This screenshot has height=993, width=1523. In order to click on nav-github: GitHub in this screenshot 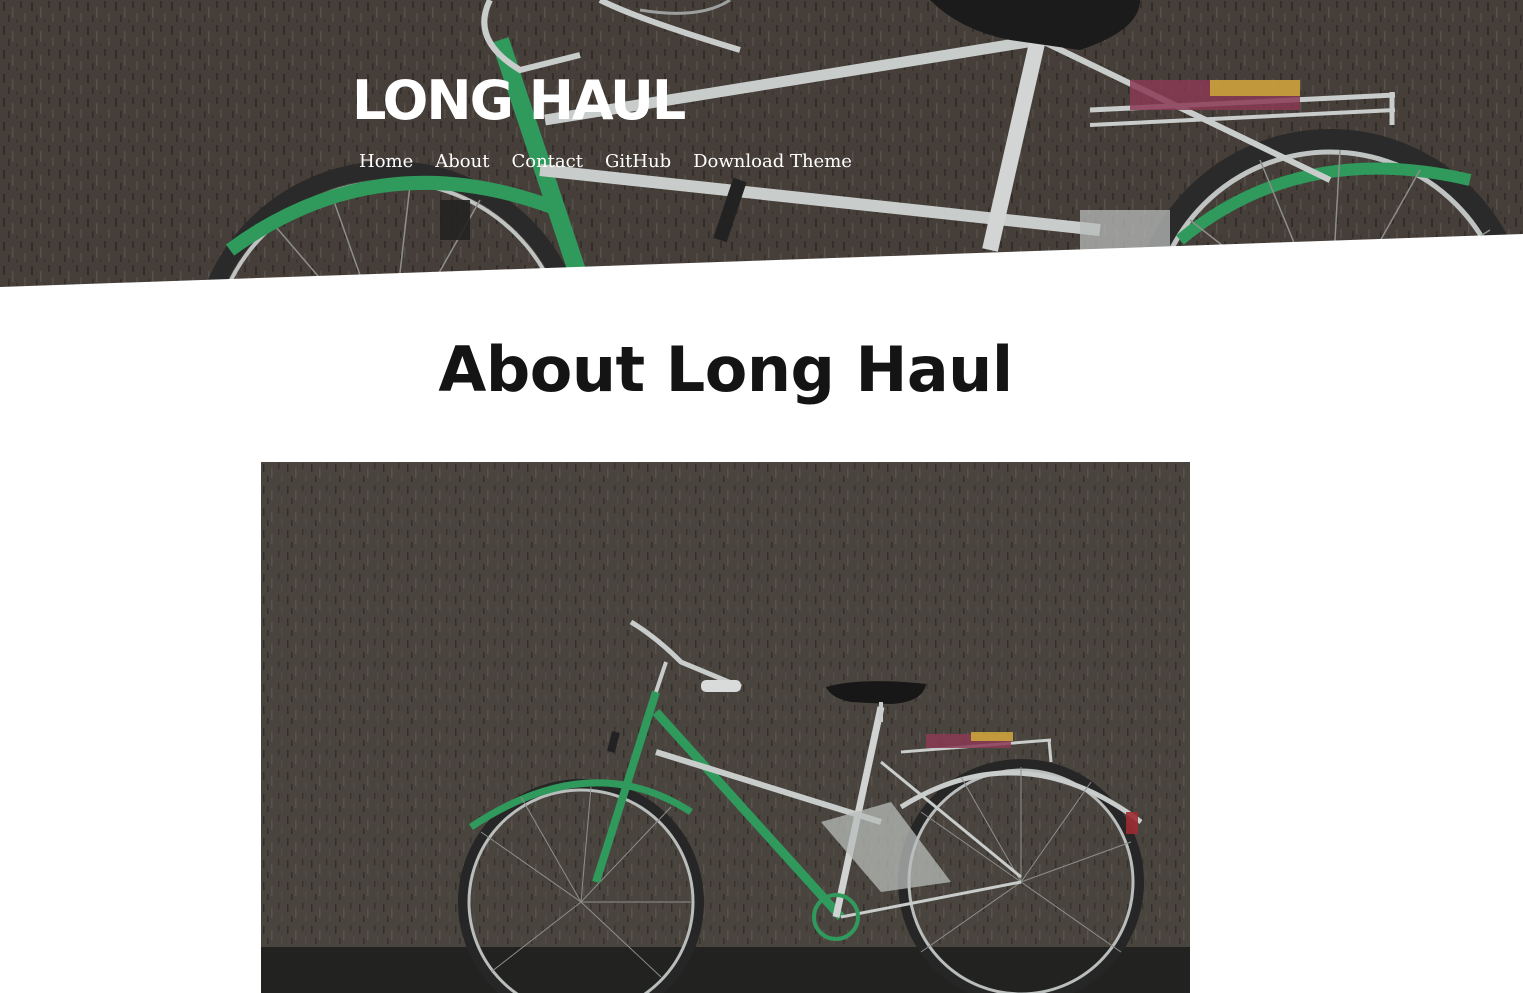, I will do `click(638, 162)`.